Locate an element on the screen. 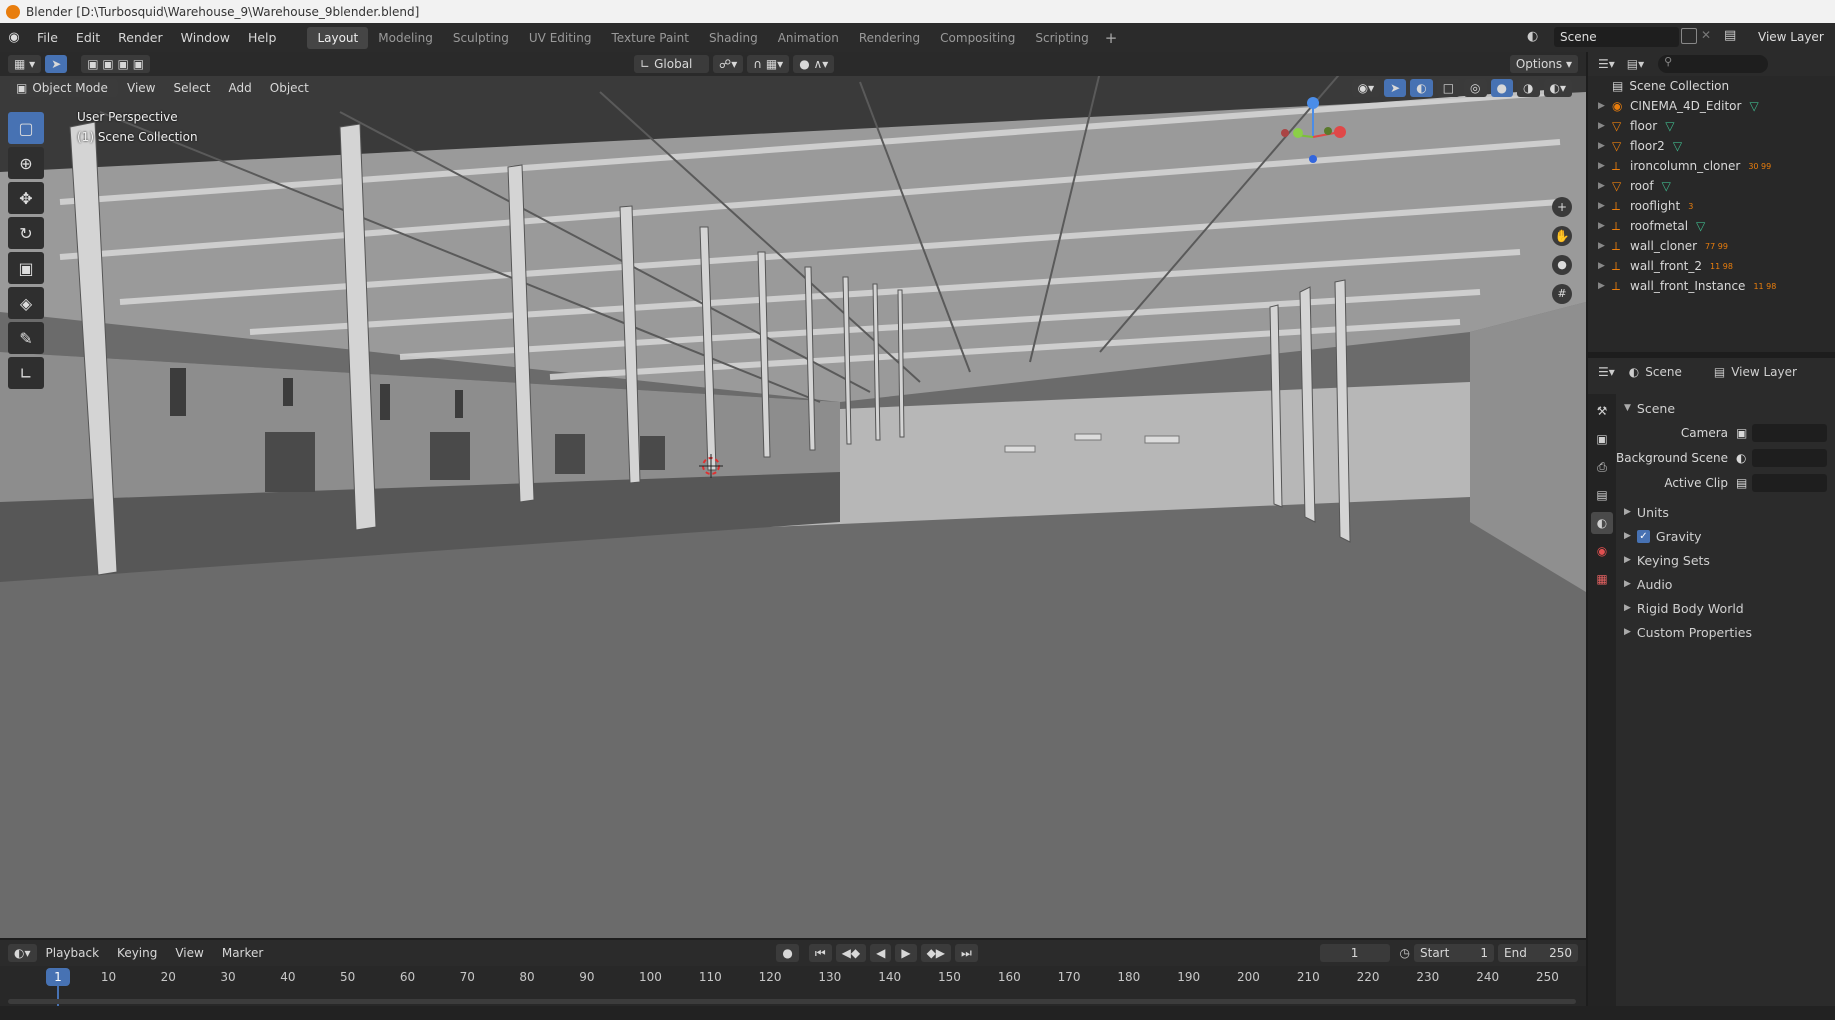  view-layer-selector: View Layer is located at coordinates (1793, 37).